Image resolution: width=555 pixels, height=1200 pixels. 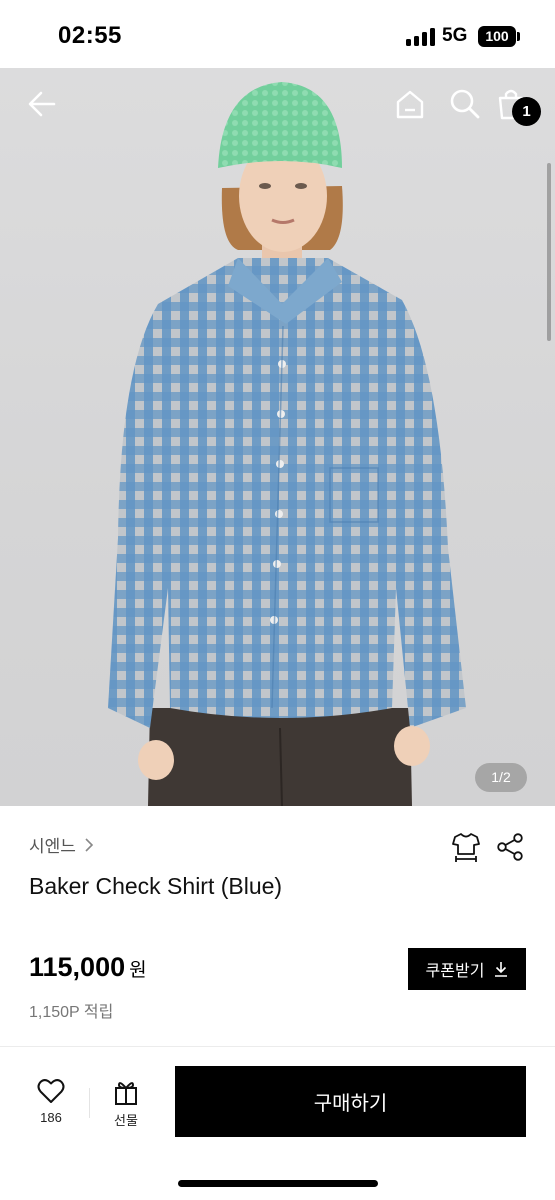 What do you see at coordinates (501, 969) in the screenshot?
I see `download-icon` at bounding box center [501, 969].